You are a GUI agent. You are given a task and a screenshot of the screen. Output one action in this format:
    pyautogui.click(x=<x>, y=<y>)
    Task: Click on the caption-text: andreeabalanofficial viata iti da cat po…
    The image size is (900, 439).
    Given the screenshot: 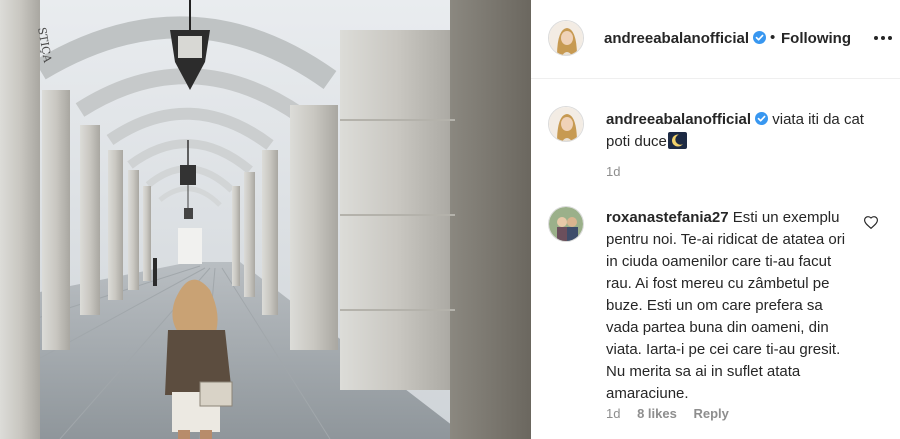 What is the action you would take?
    pyautogui.click(x=746, y=131)
    